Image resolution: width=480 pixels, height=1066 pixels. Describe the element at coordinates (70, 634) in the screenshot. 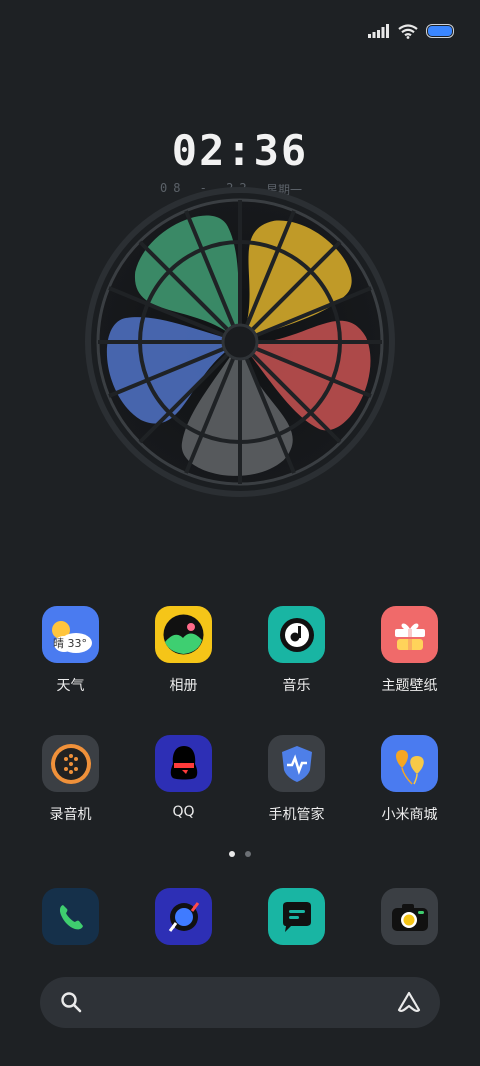

I see `weather-icon: 晴 33°` at that location.